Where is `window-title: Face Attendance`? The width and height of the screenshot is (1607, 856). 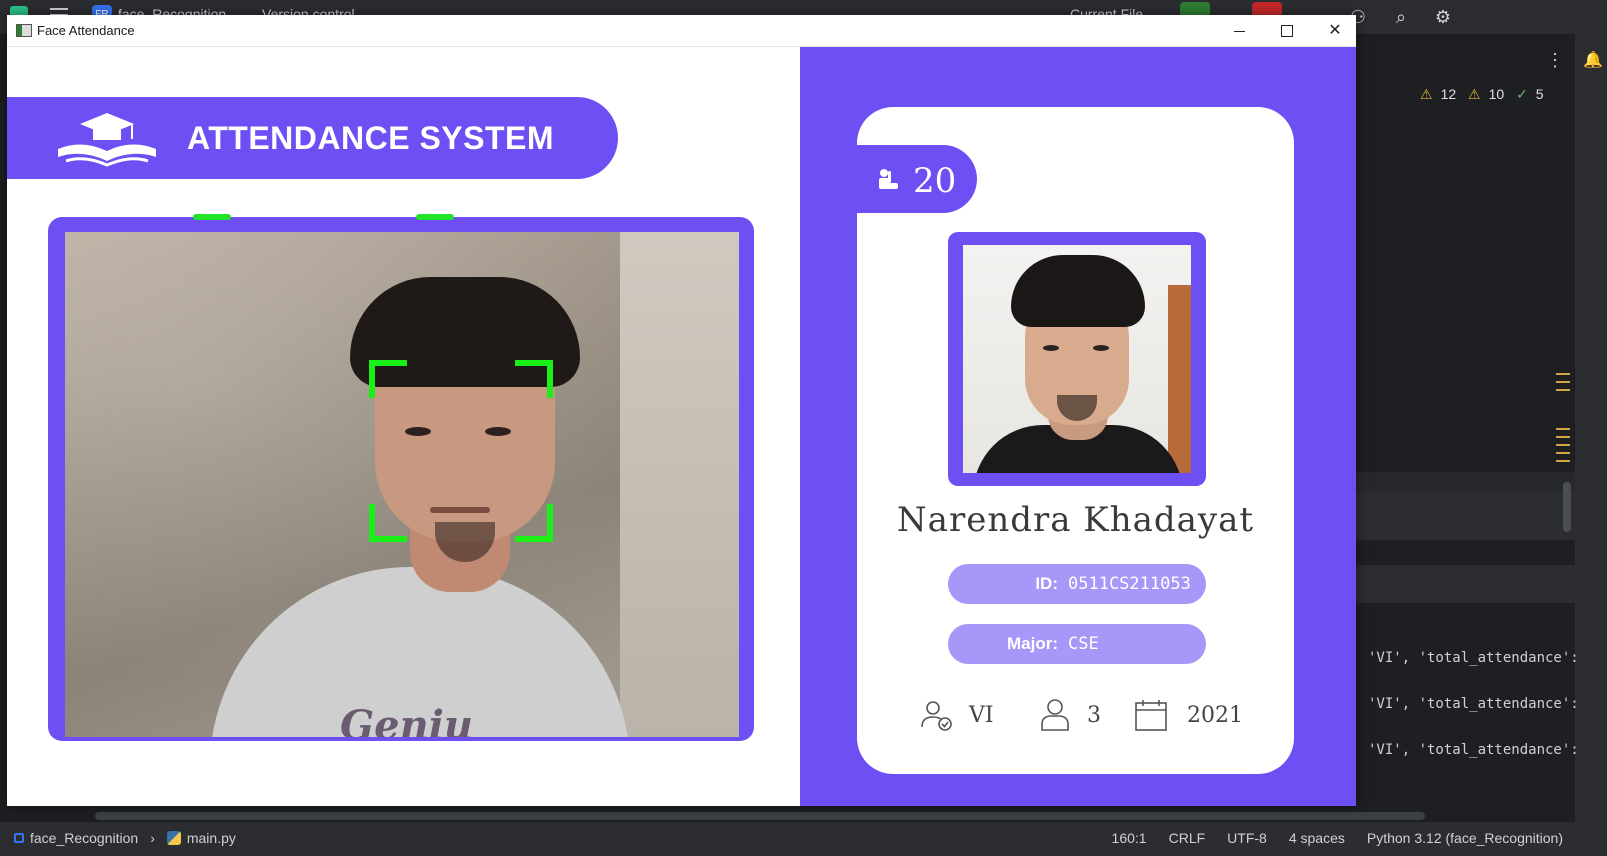
window-title: Face Attendance is located at coordinates (86, 30).